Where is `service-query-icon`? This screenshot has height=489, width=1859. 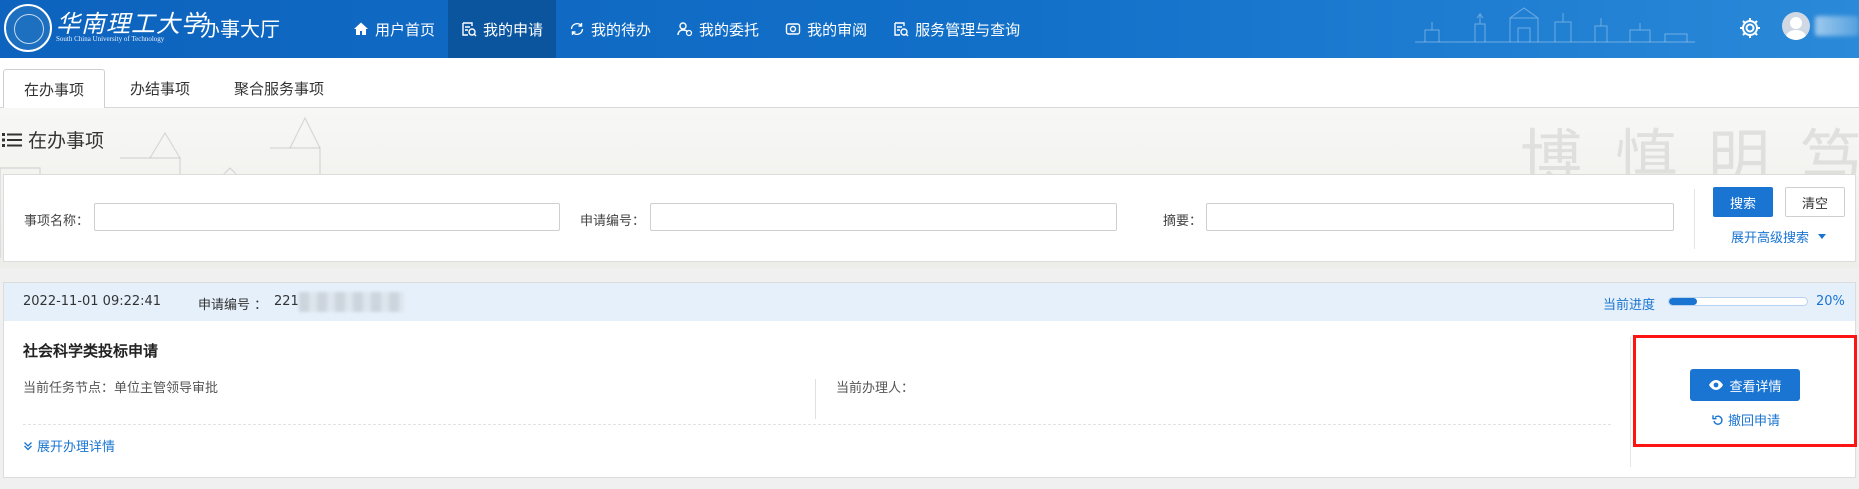
service-query-icon is located at coordinates (901, 29).